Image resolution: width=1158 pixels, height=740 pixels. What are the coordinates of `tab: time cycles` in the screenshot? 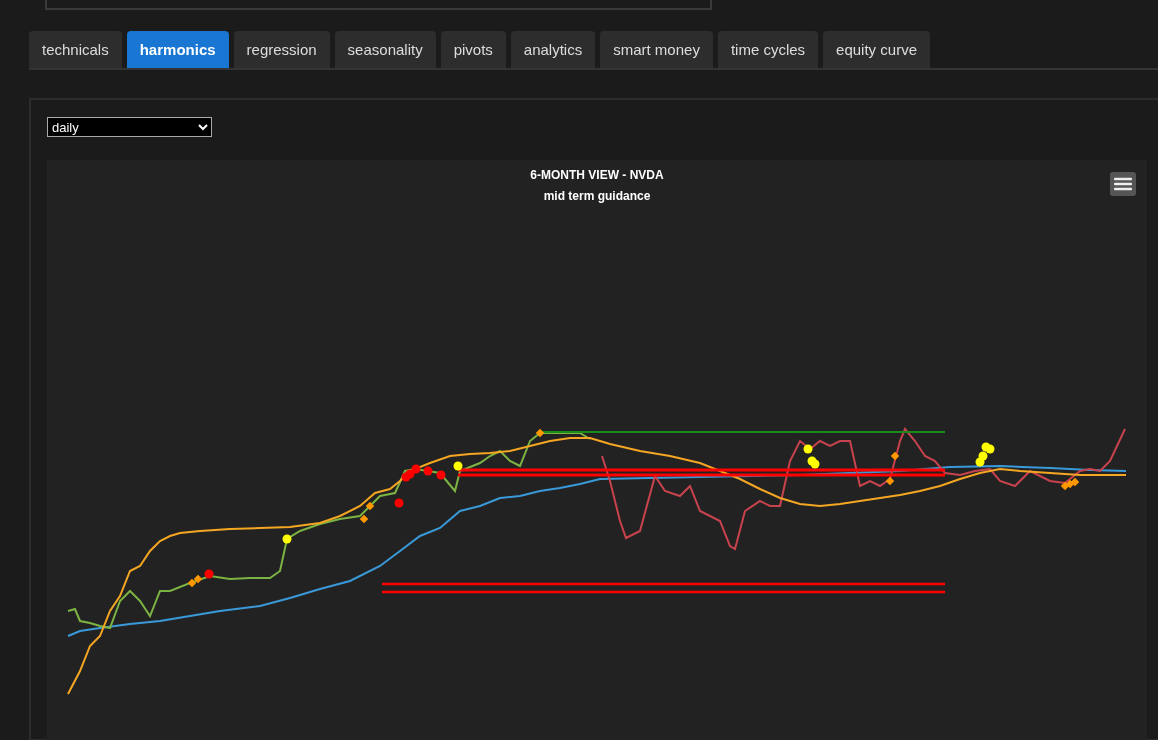 It's located at (768, 49).